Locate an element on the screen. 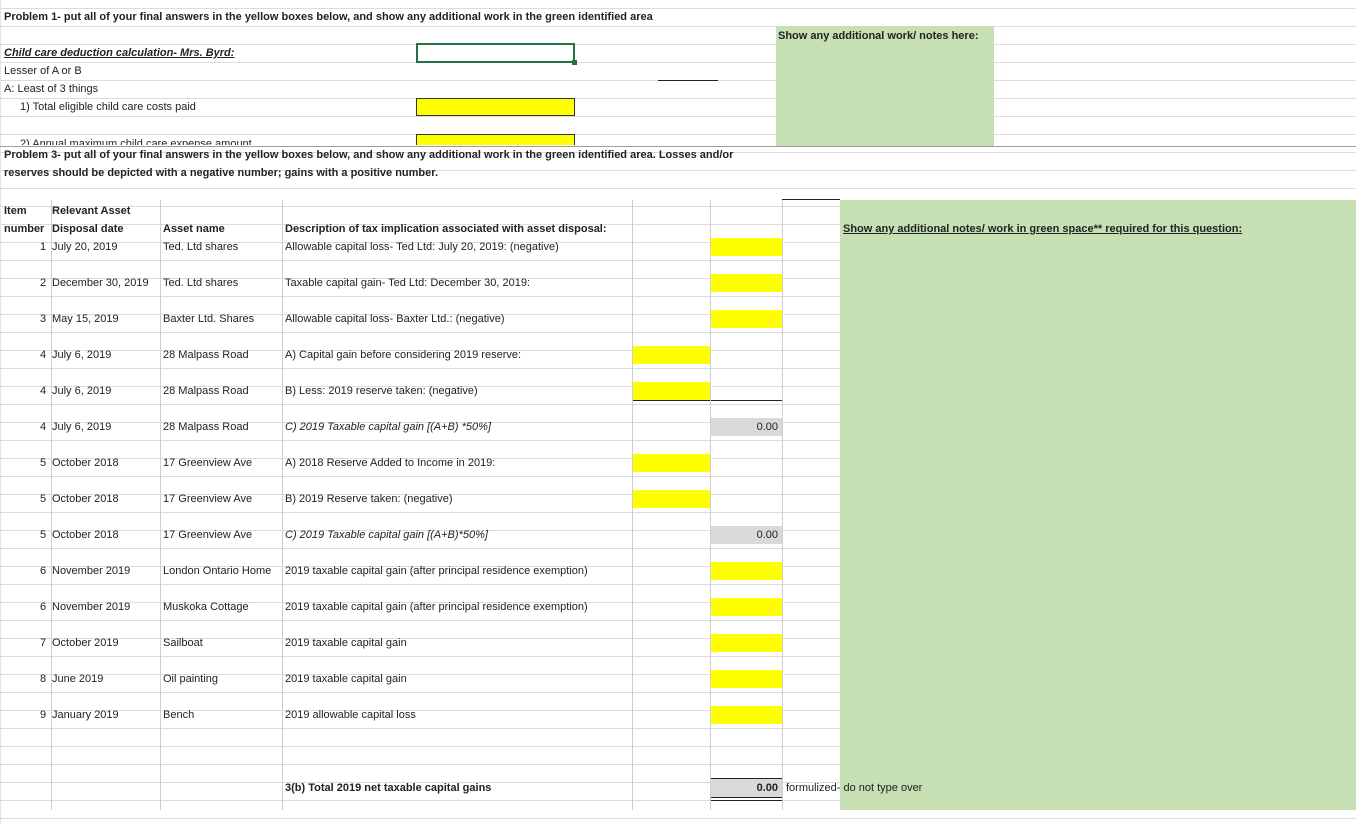 Image resolution: width=1356 pixels, height=824 pixels. row-asset: Oil painting is located at coordinates (191, 679).